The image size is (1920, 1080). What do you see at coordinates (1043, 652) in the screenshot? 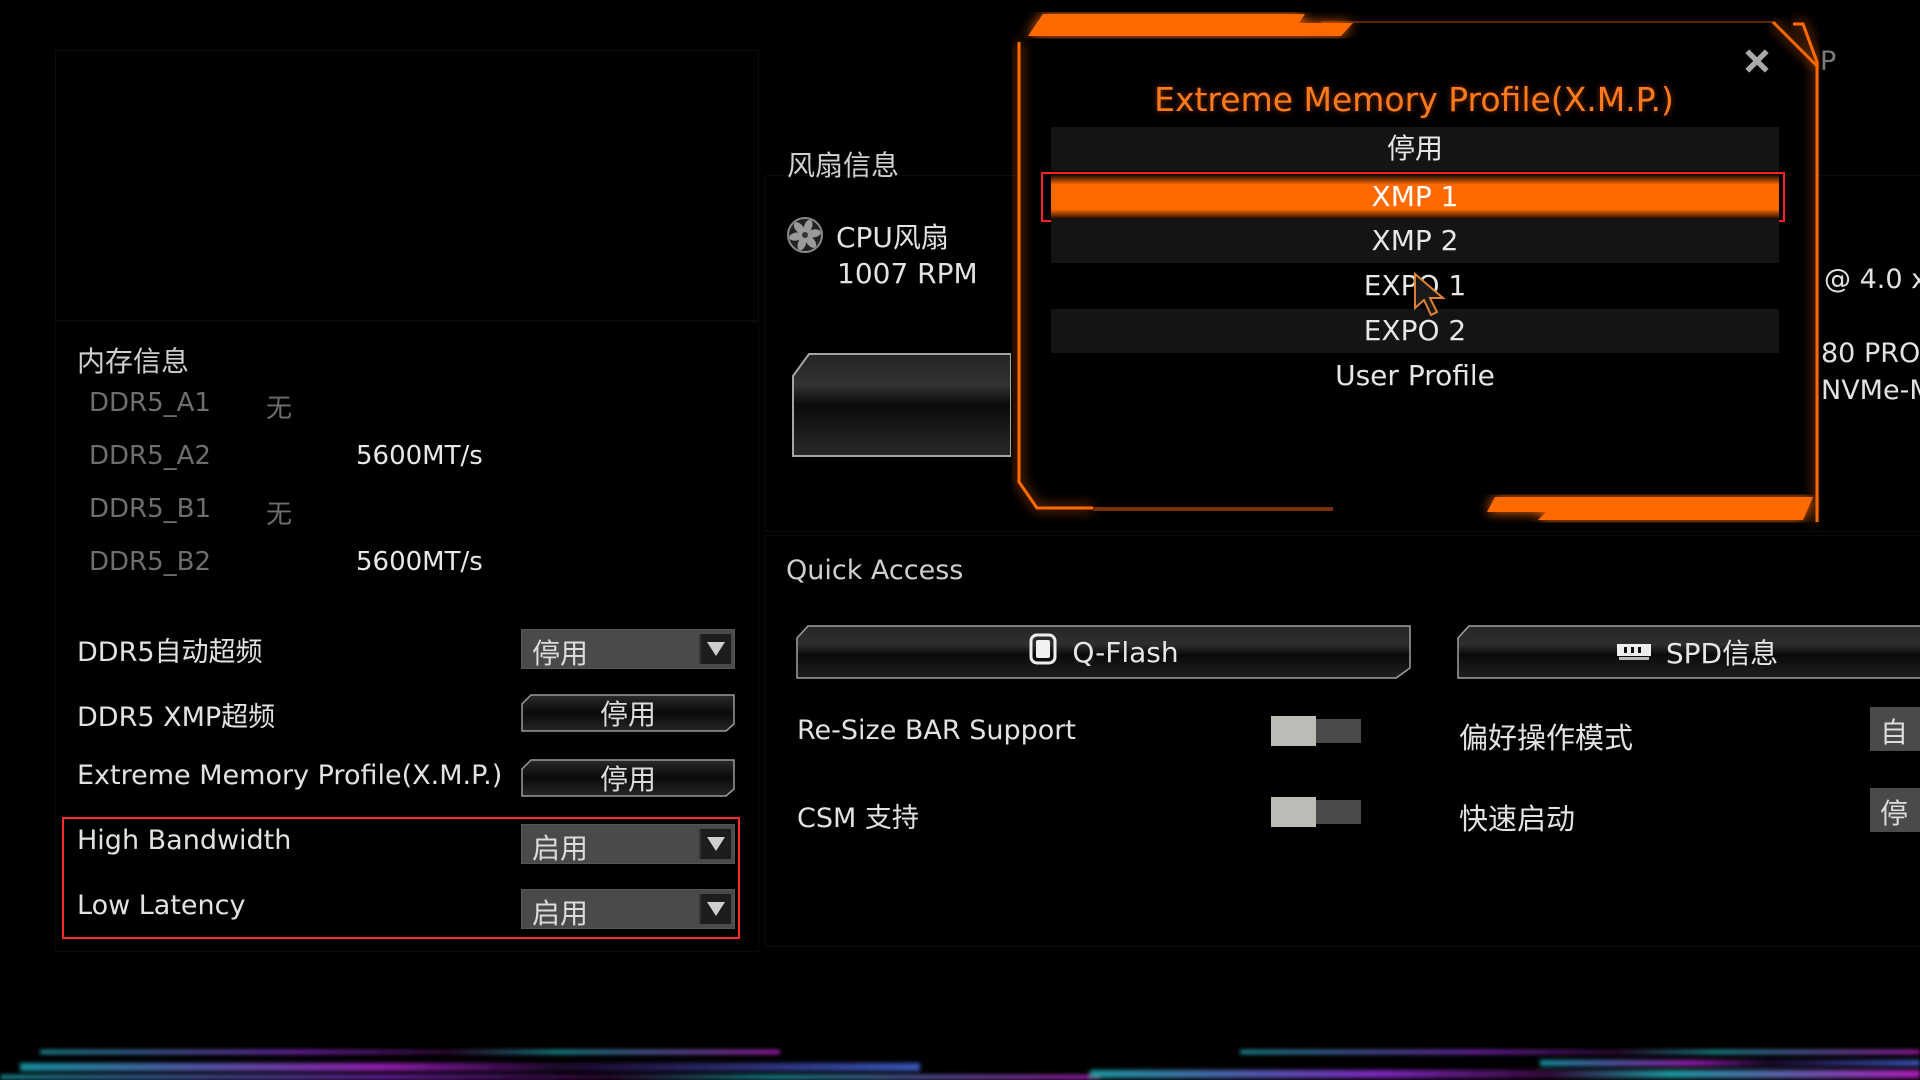
I see `chip-icon` at bounding box center [1043, 652].